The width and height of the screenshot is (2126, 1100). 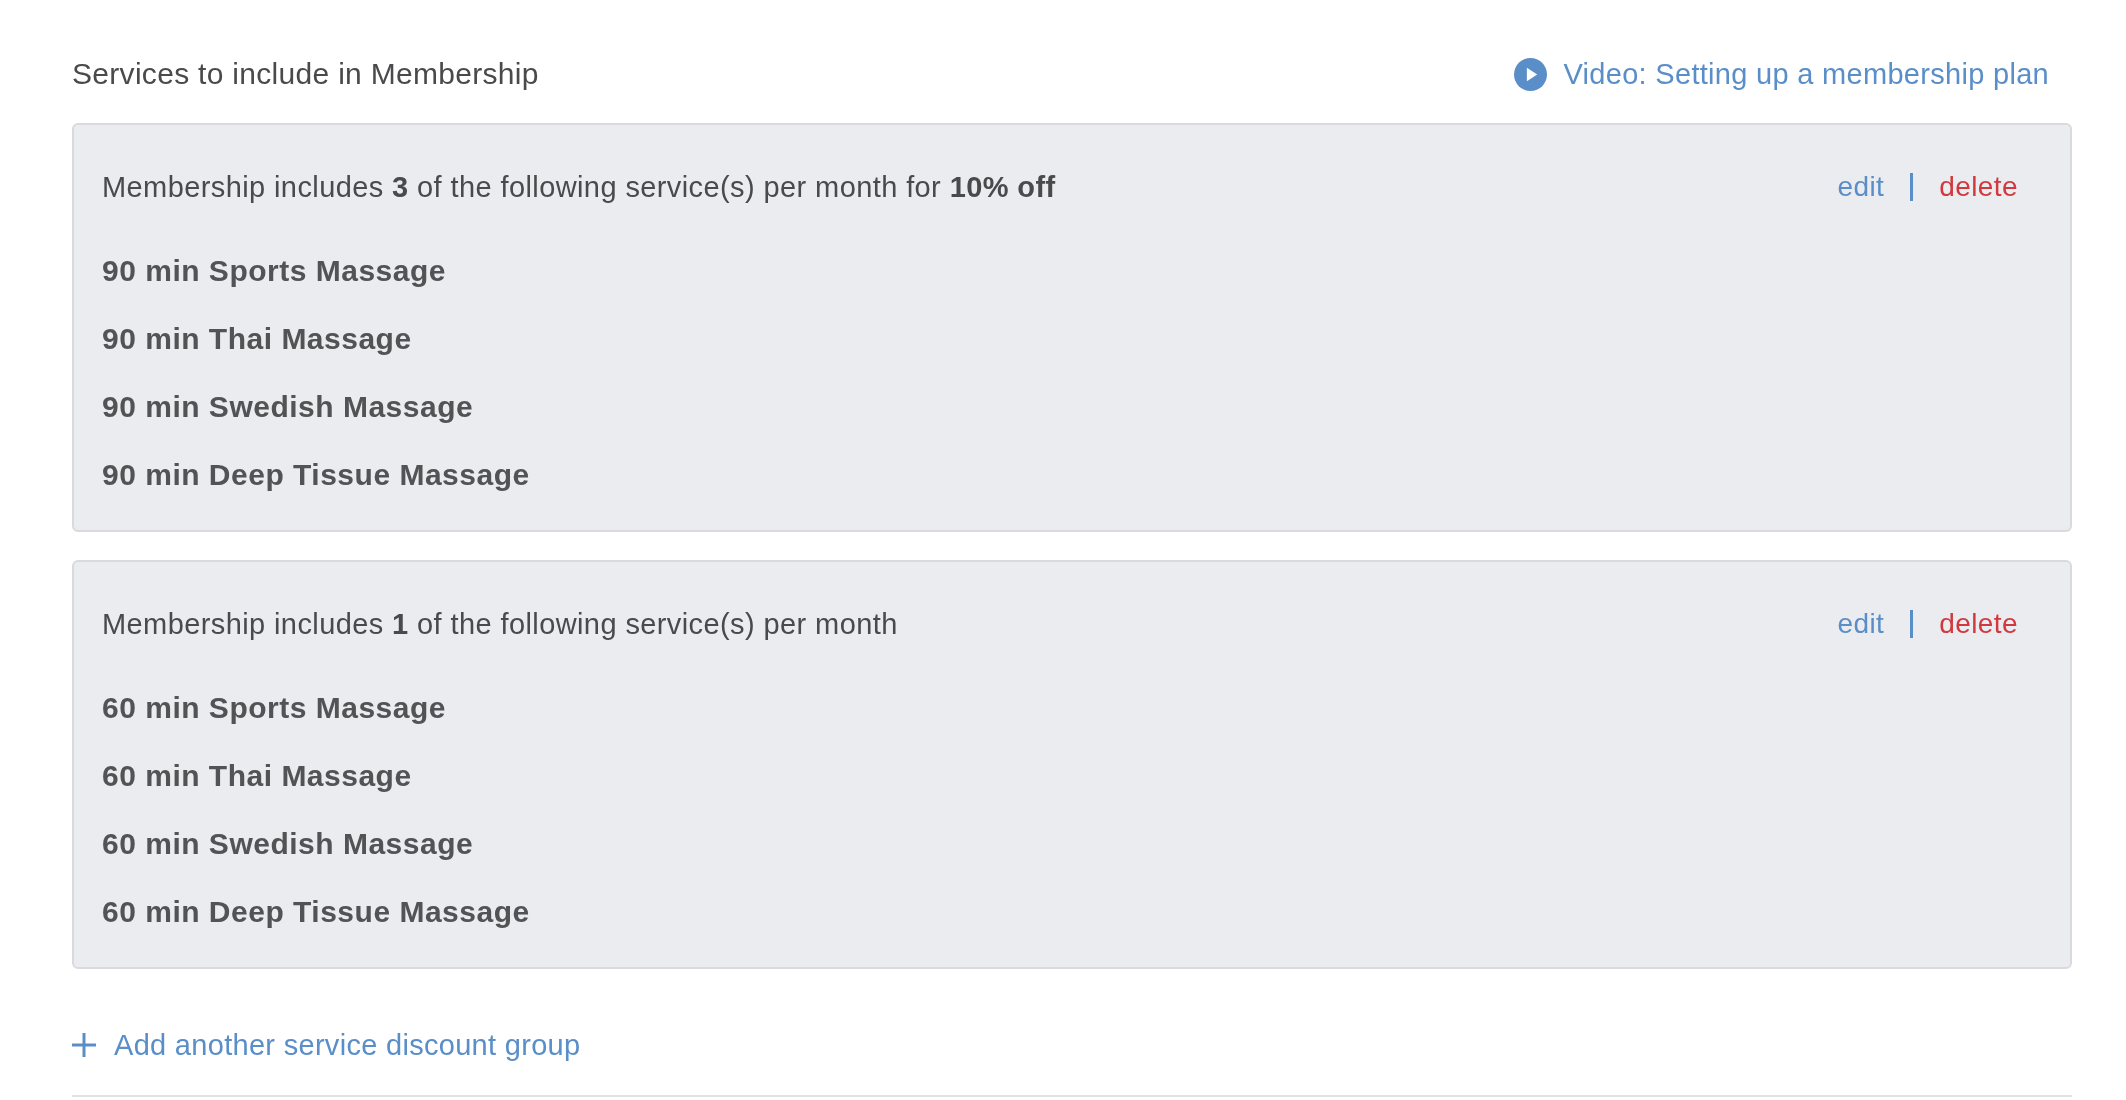 I want to click on service-name: 60 min Deep Tissue Massage, so click(x=316, y=912).